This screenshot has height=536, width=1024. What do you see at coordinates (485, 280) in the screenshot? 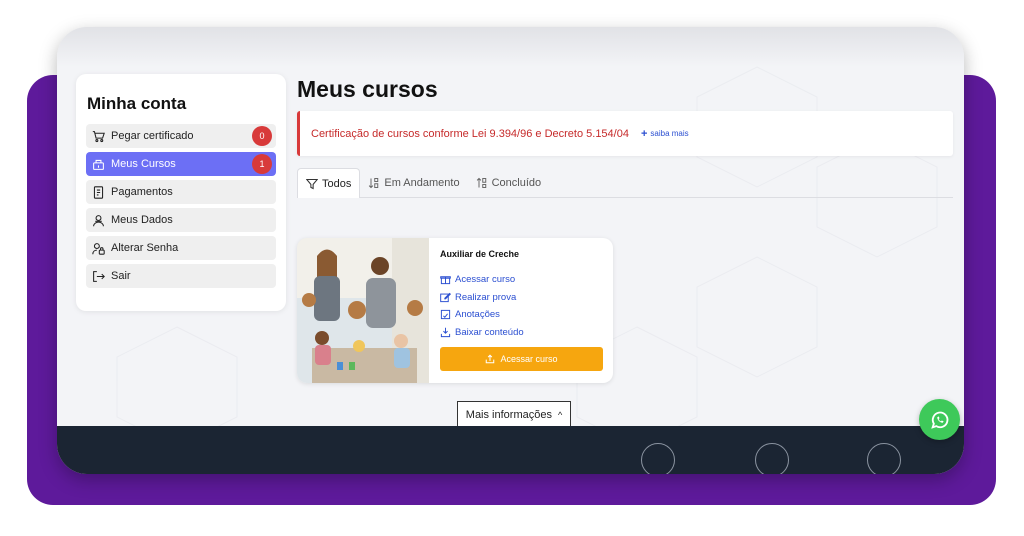
I see `link-label: Acessar curso` at bounding box center [485, 280].